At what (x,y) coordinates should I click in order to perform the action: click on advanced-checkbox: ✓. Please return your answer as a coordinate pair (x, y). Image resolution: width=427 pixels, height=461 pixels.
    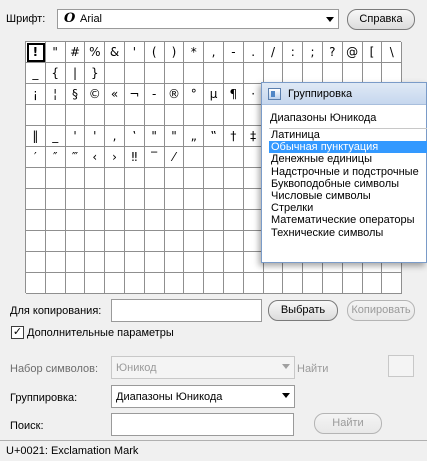
    Looking at the image, I should click on (17, 332).